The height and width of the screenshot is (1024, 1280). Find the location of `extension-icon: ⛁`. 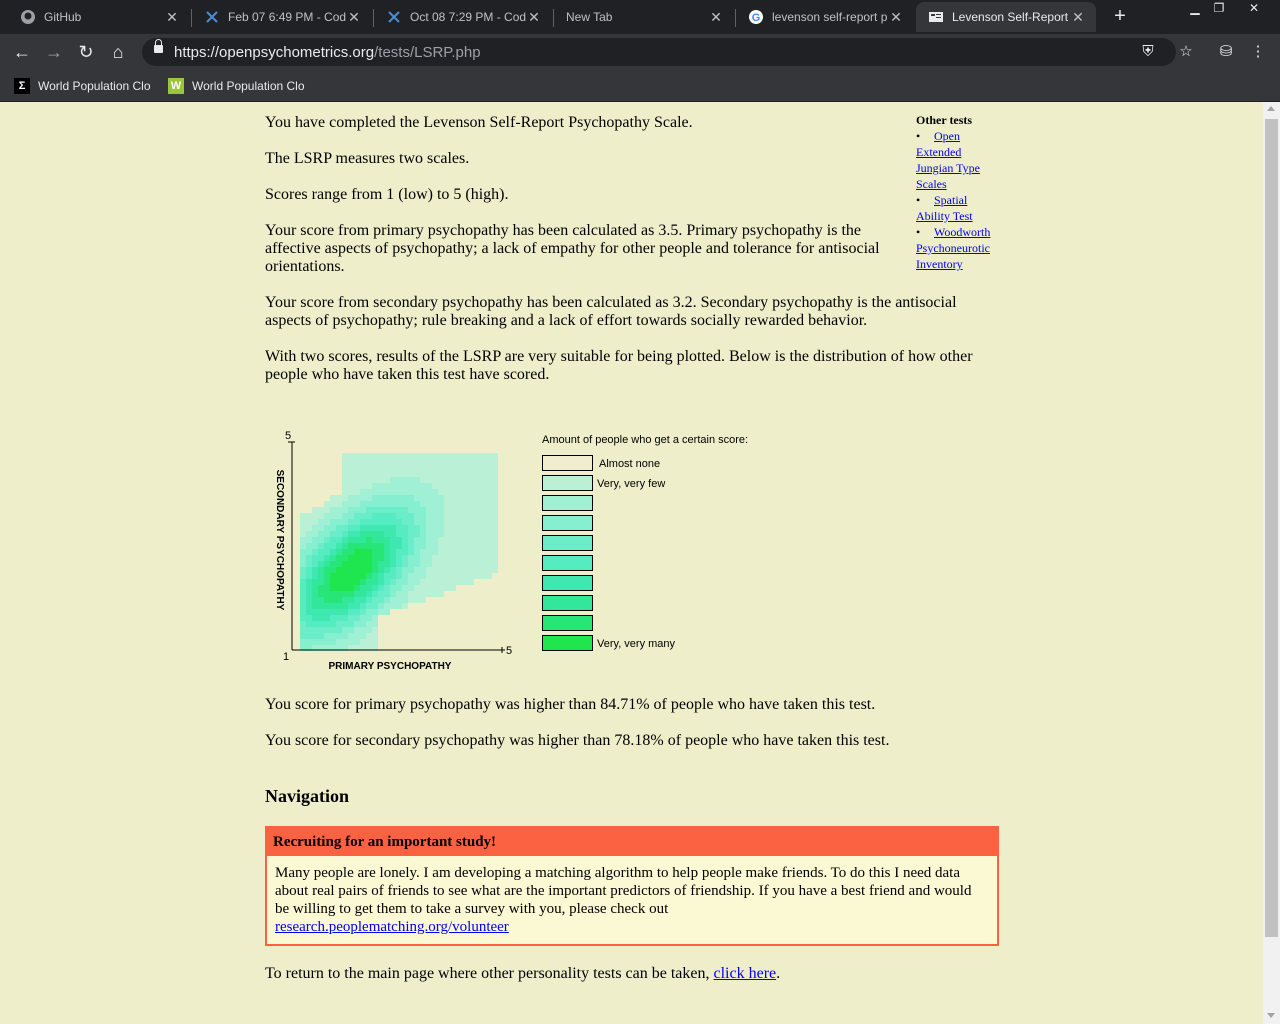

extension-icon: ⛁ is located at coordinates (1226, 52).